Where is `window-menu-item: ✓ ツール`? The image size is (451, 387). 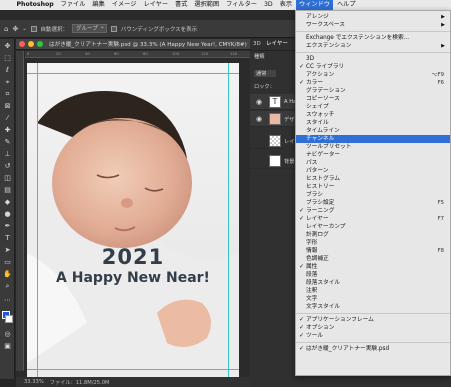
window-menu-item: ✓ ツール is located at coordinates (373, 336).